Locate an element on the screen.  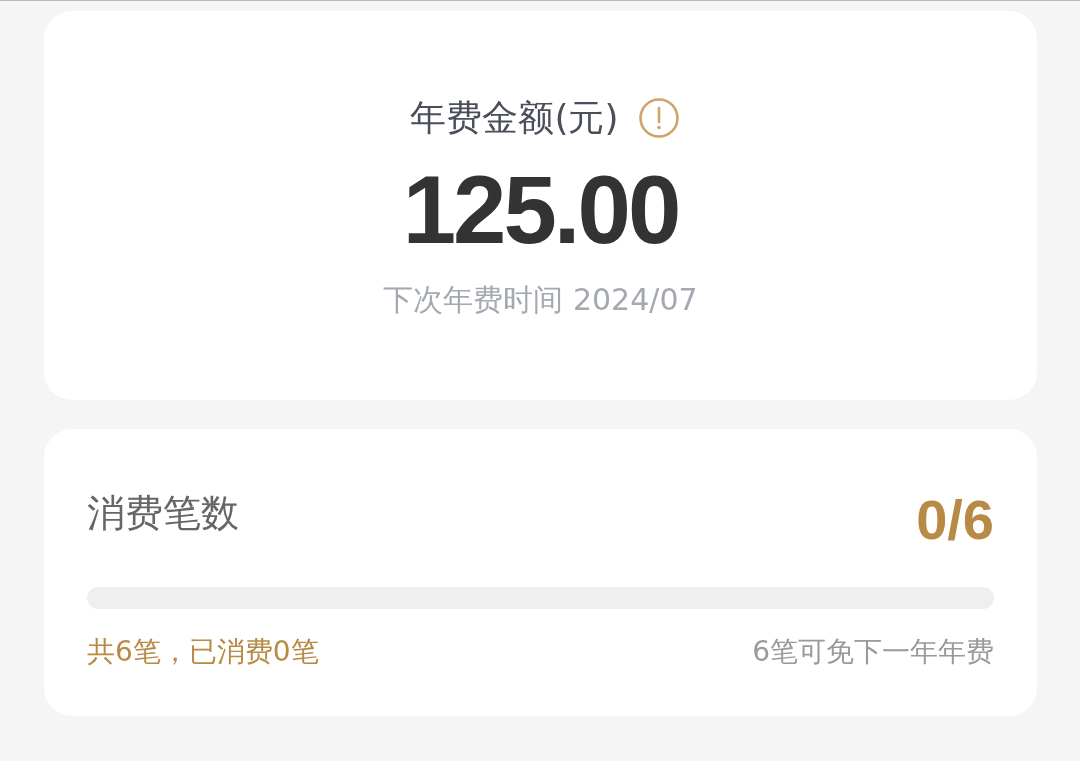
fee-waiver-note: 6笔可免下一年年费 is located at coordinates (873, 652).